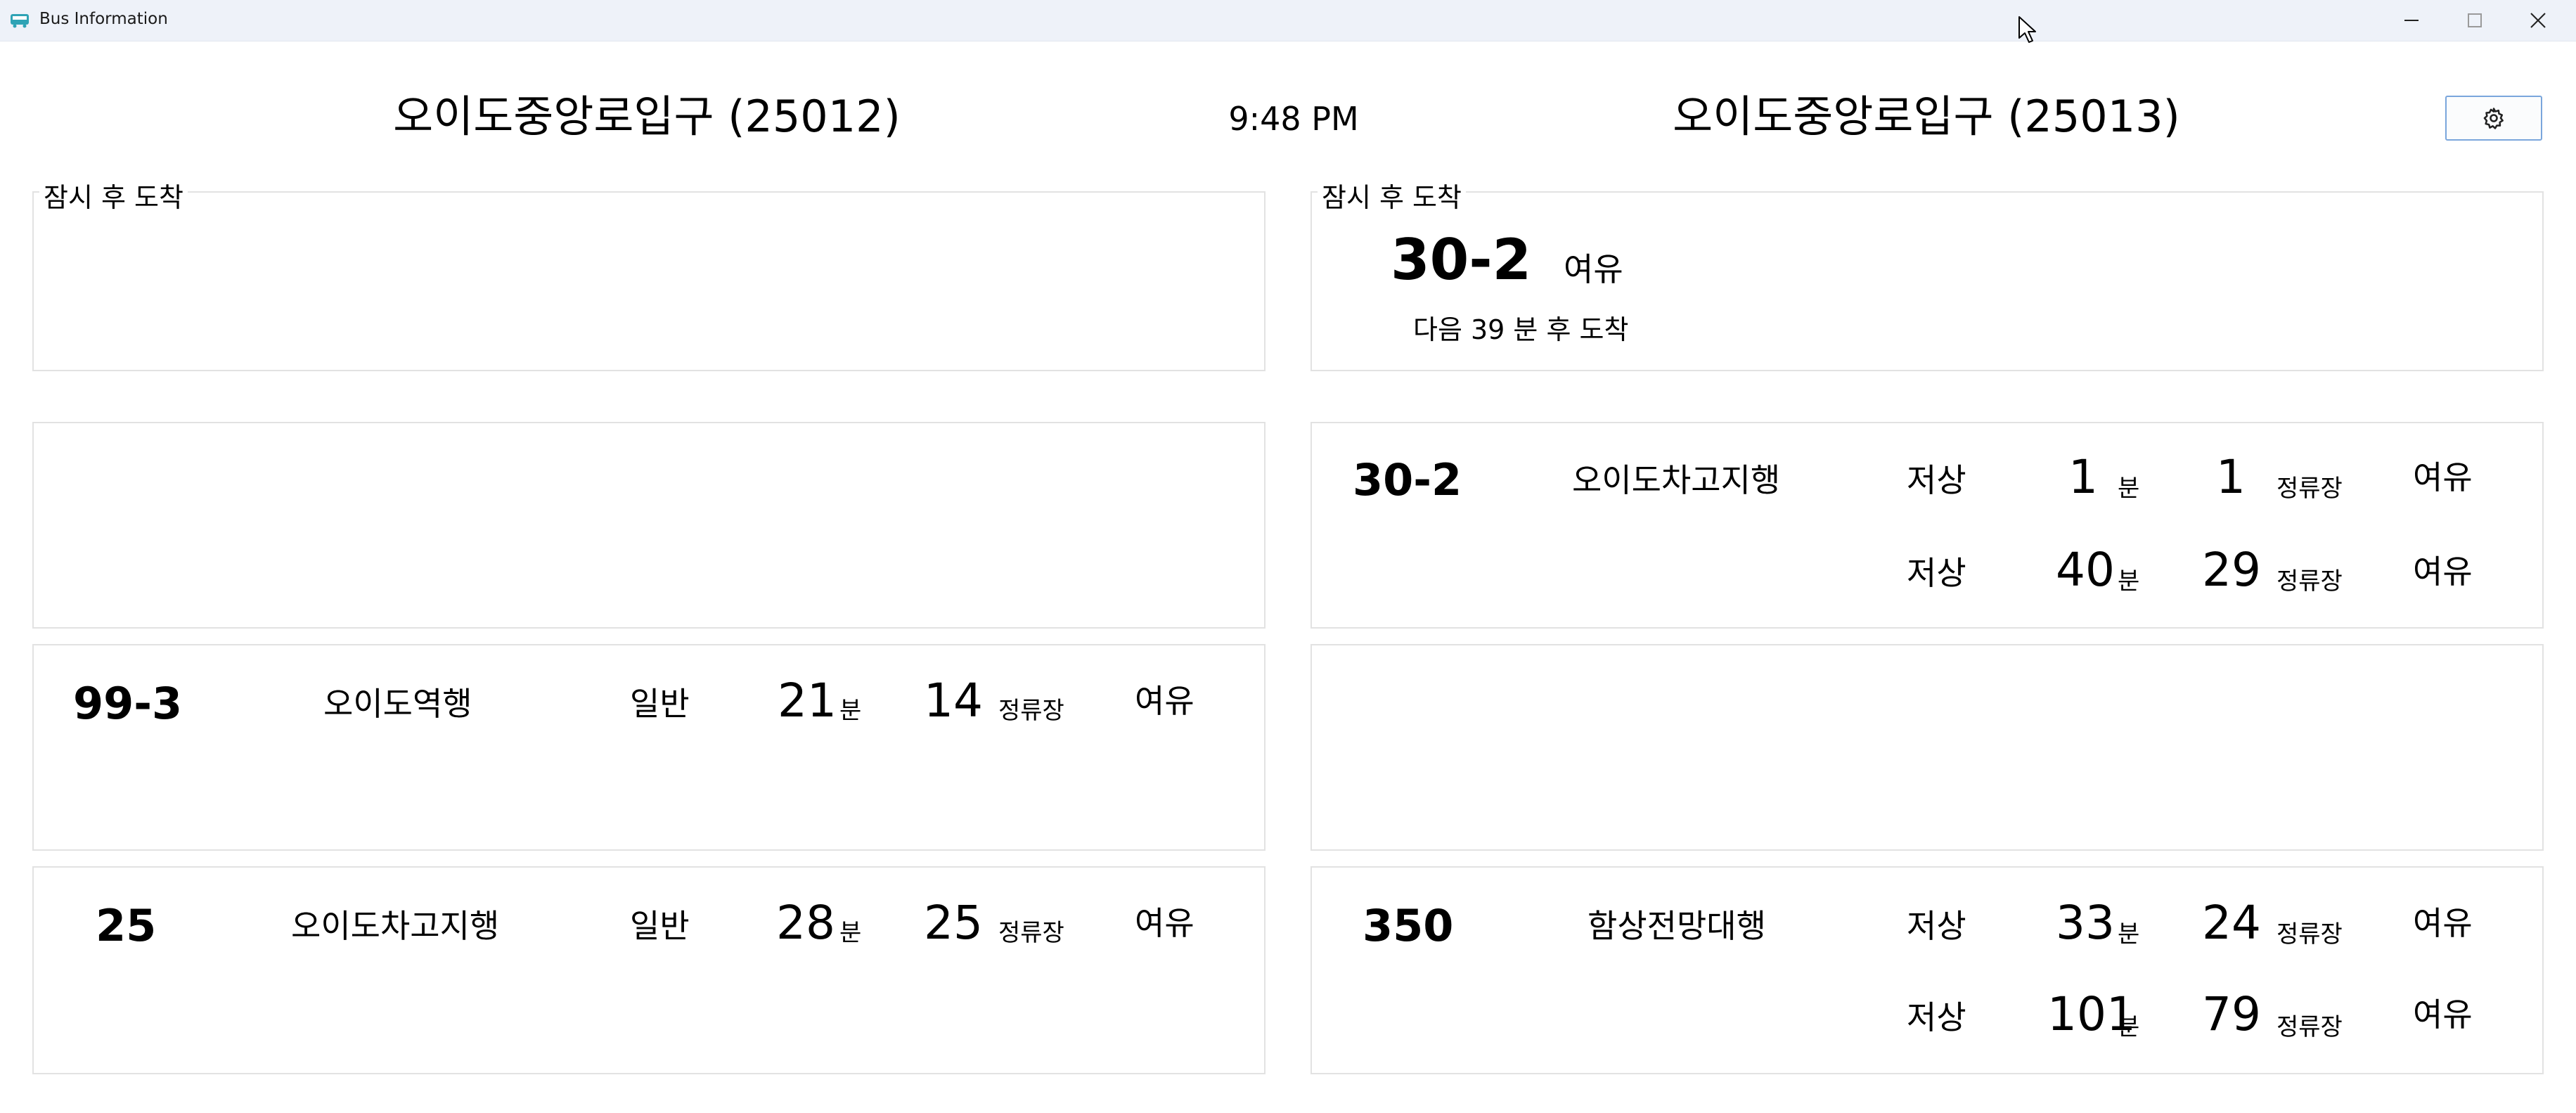 The height and width of the screenshot is (1113, 2576). I want to click on close-button, so click(2538, 20).